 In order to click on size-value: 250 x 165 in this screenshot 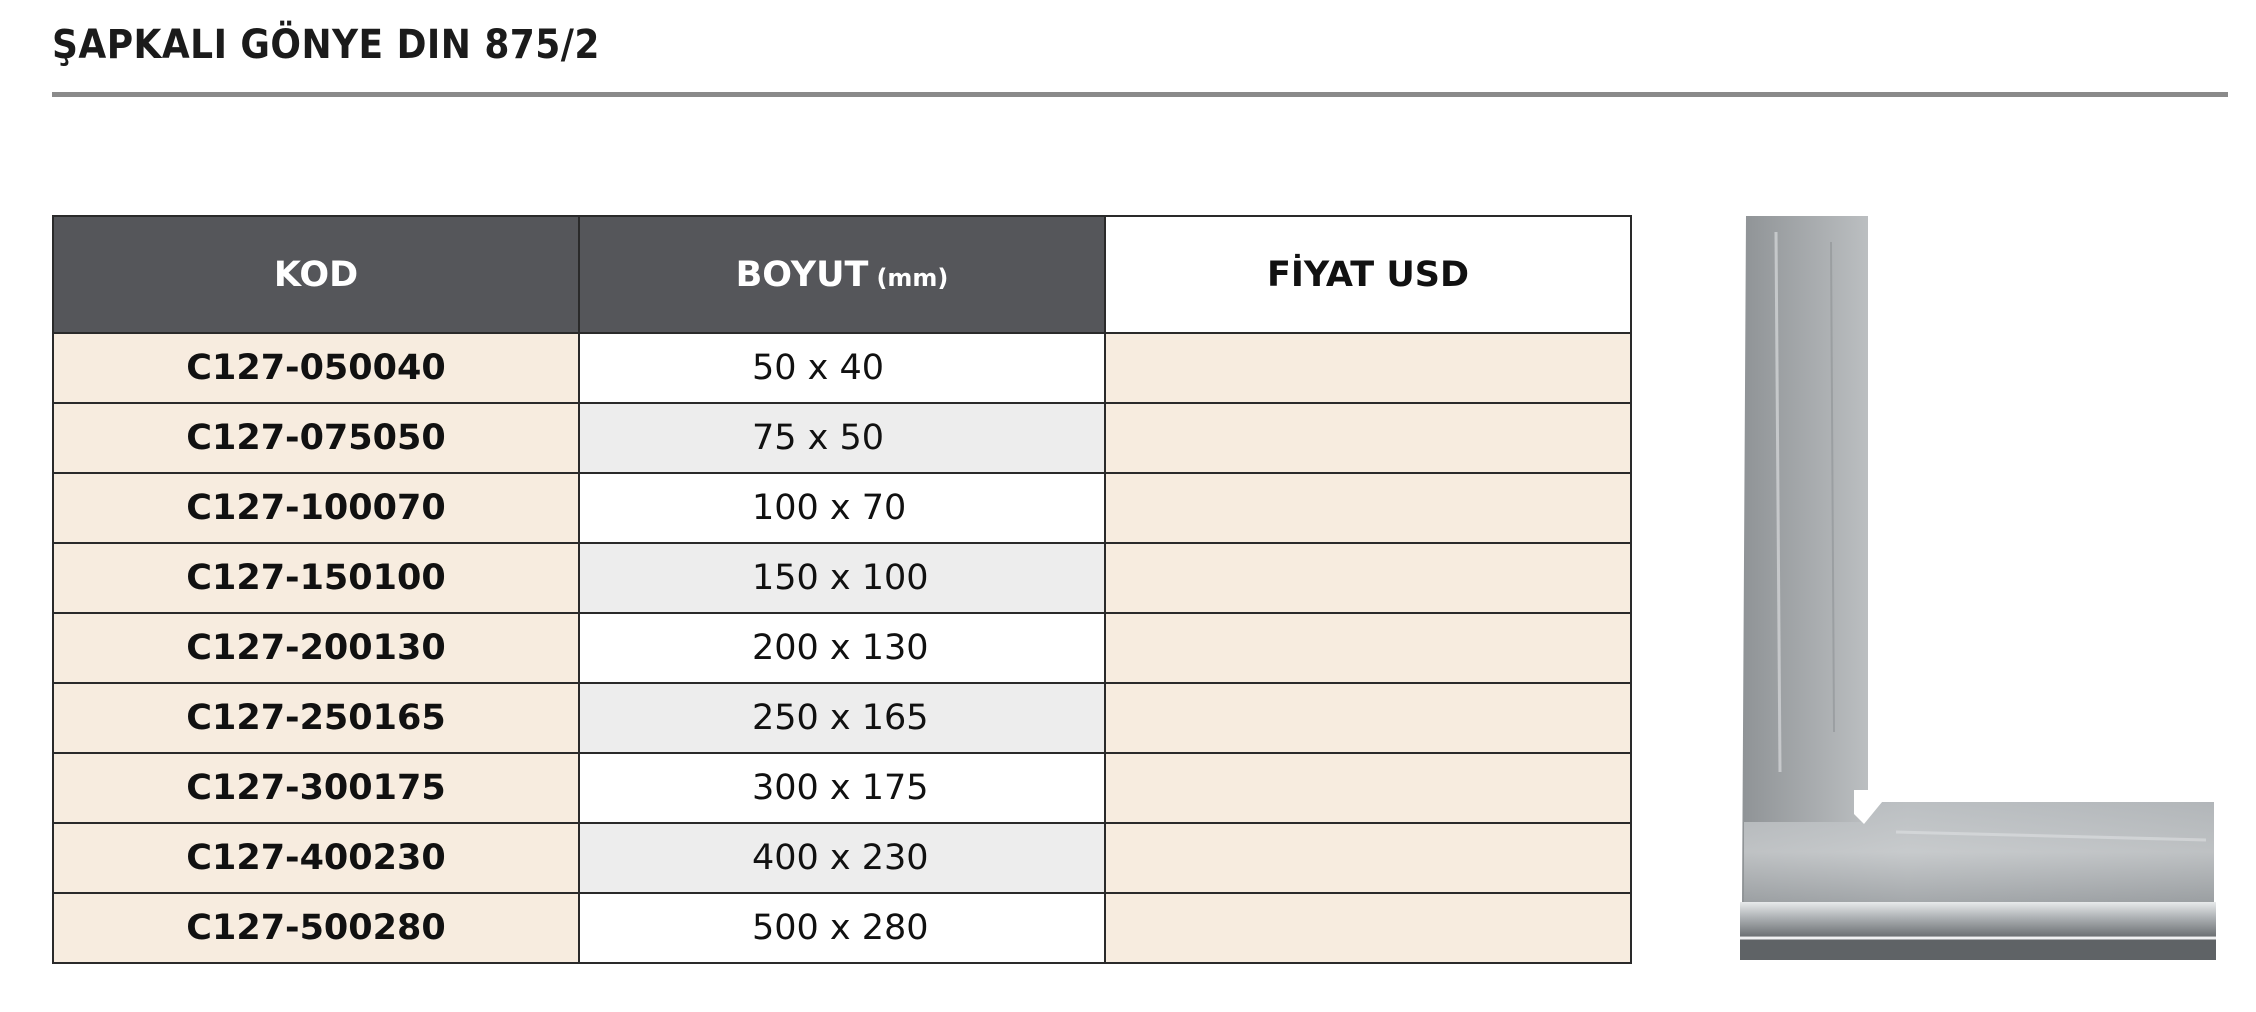, I will do `click(840, 718)`.